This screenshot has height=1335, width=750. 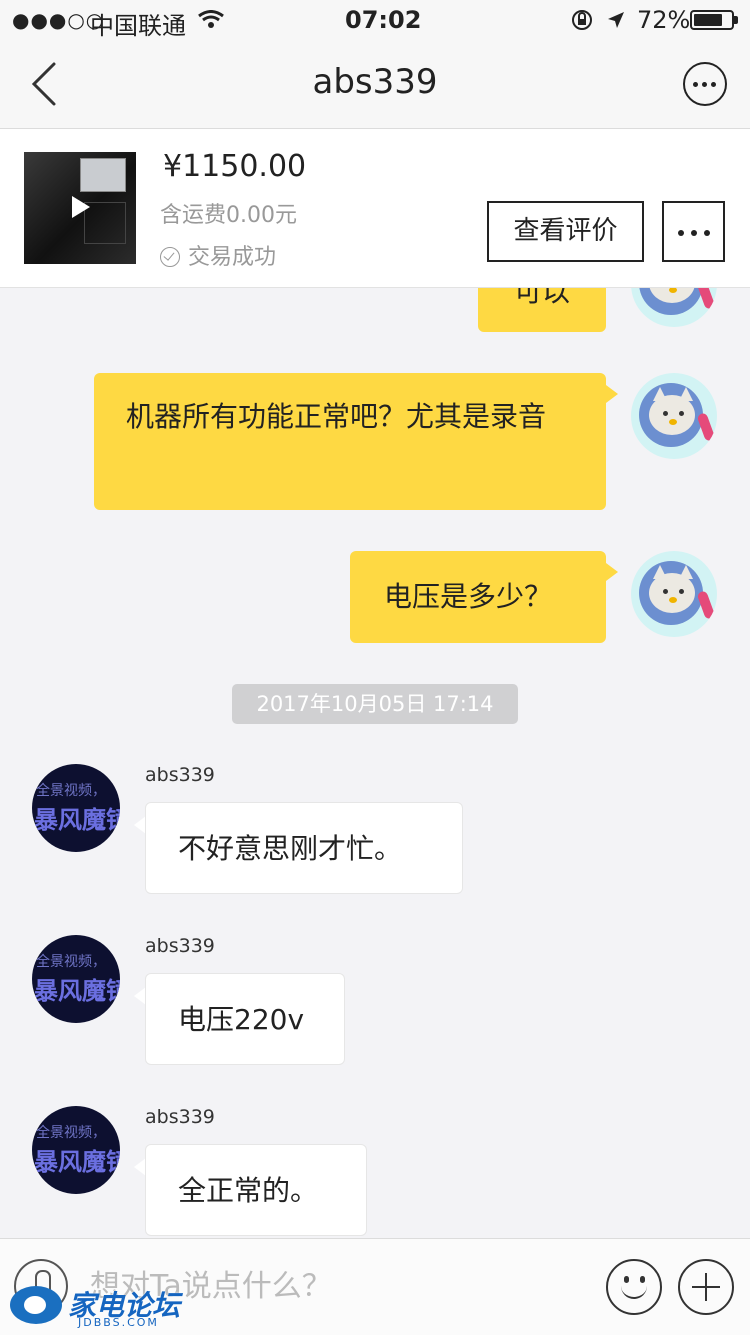 What do you see at coordinates (693, 231) in the screenshot?
I see `order-more-button` at bounding box center [693, 231].